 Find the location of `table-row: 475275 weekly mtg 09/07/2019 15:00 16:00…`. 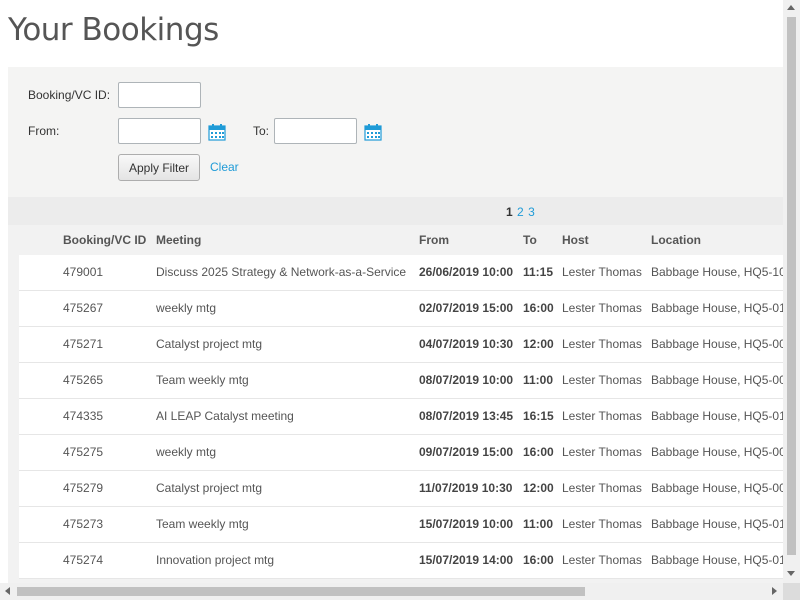

table-row: 475275 weekly mtg 09/07/2019 15:00 16:00… is located at coordinates (401, 453).